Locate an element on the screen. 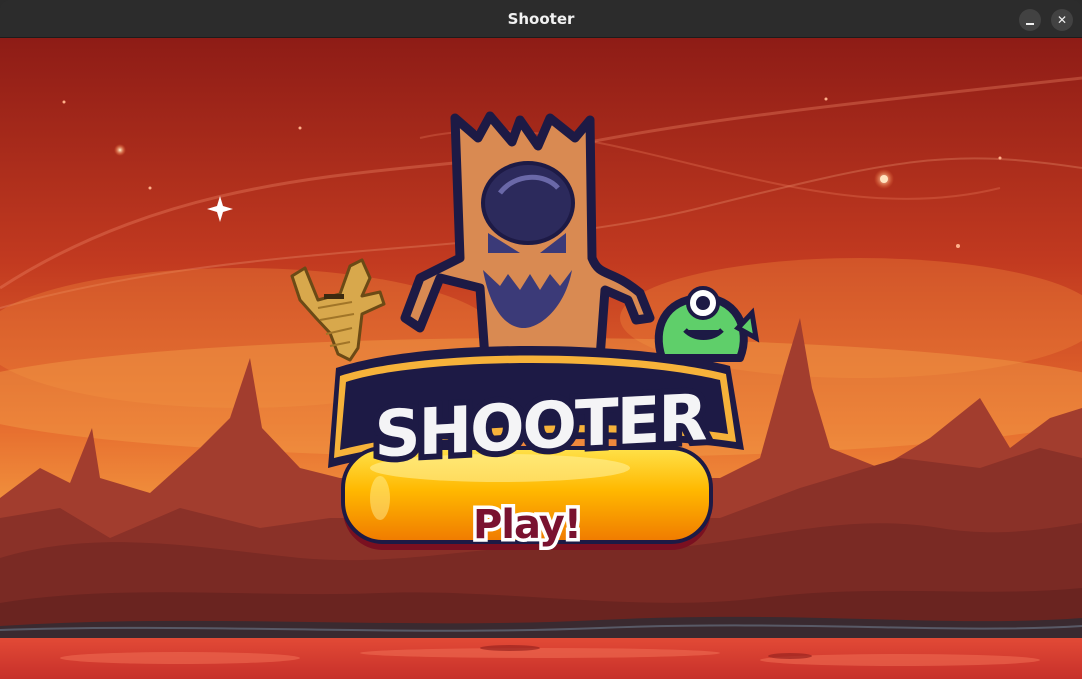 The image size is (1082, 679). close-icon: ✕ is located at coordinates (1062, 20).